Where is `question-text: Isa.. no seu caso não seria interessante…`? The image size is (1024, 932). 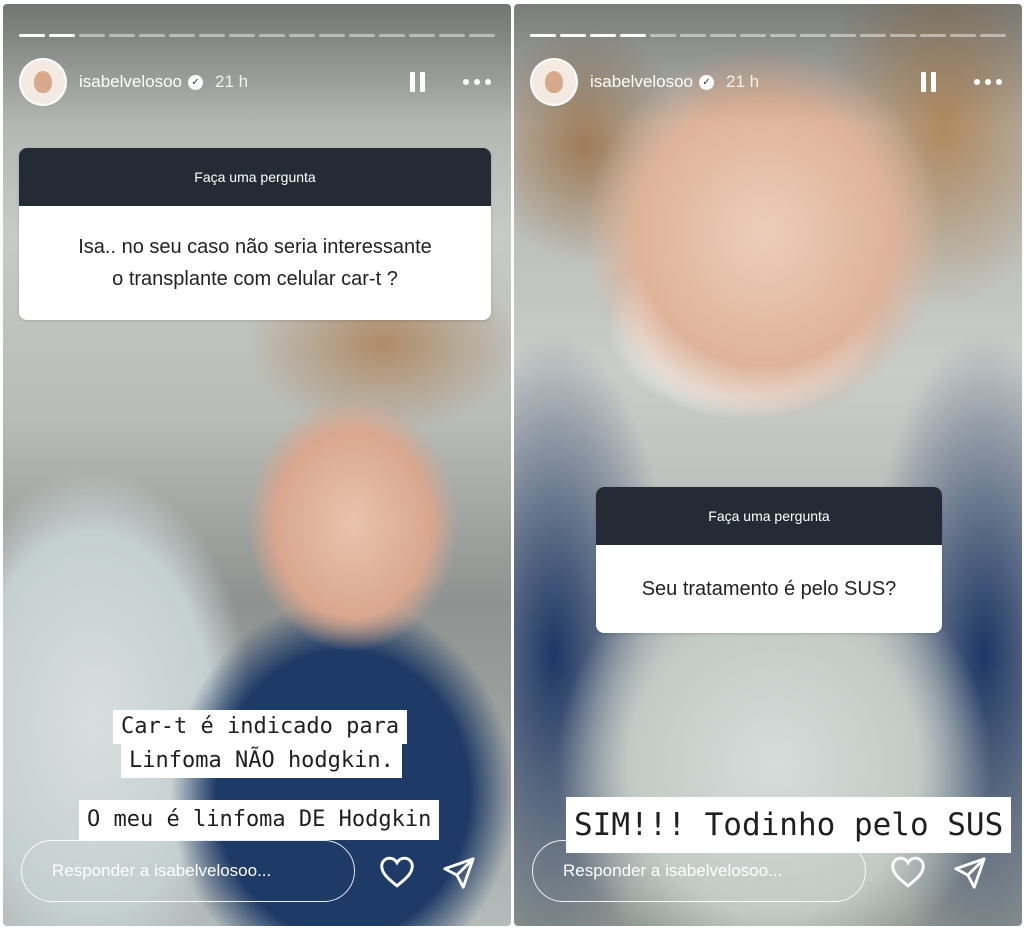
question-text: Isa.. no seu caso não seria interessante… is located at coordinates (255, 263).